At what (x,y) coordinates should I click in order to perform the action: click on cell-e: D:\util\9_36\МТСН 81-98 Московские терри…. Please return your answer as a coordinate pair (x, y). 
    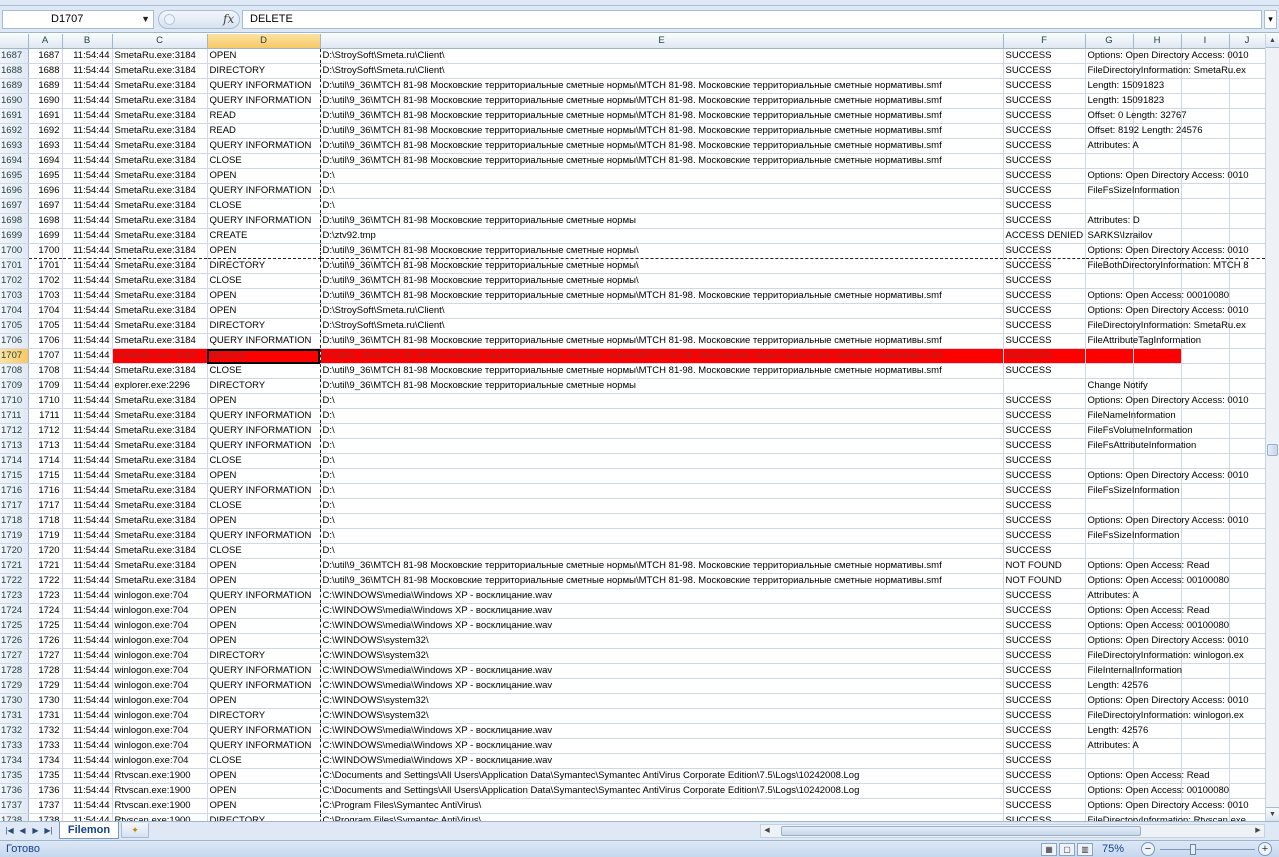
    Looking at the image, I should click on (662, 251).